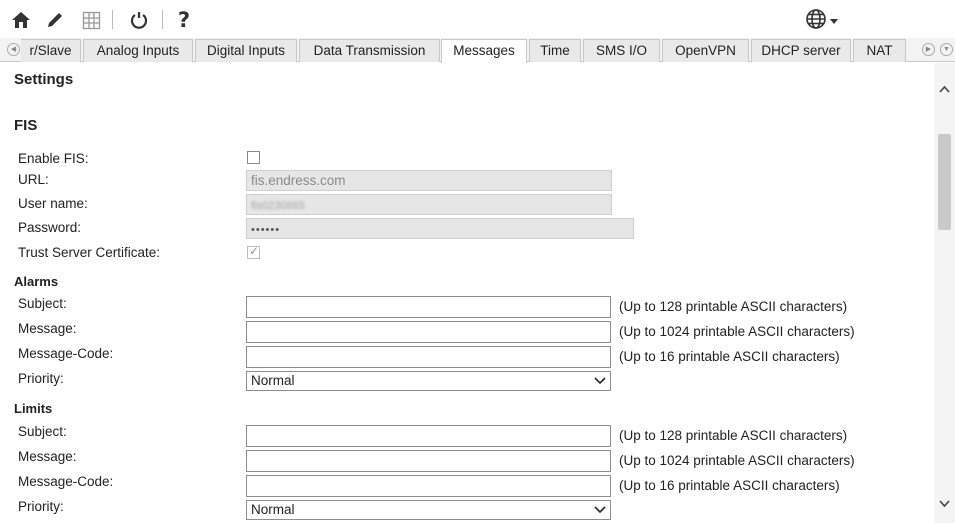  I want to click on limits-code-input, so click(428, 486).